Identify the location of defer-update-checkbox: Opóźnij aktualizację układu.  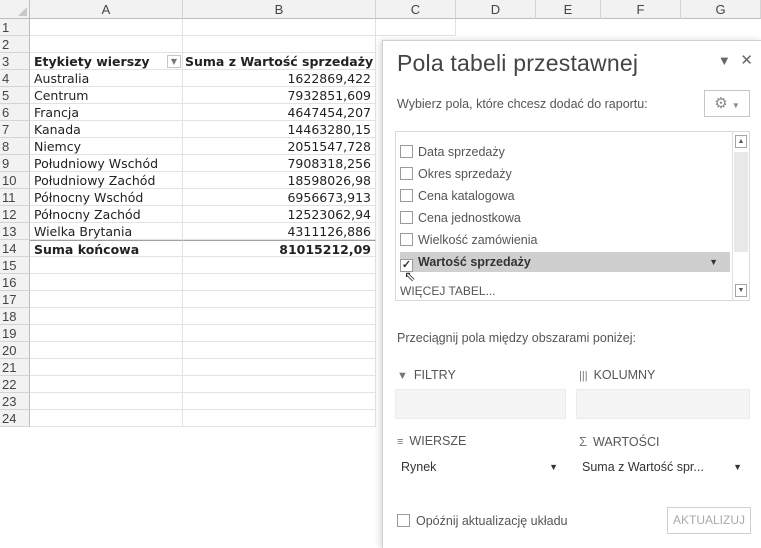
(482, 521).